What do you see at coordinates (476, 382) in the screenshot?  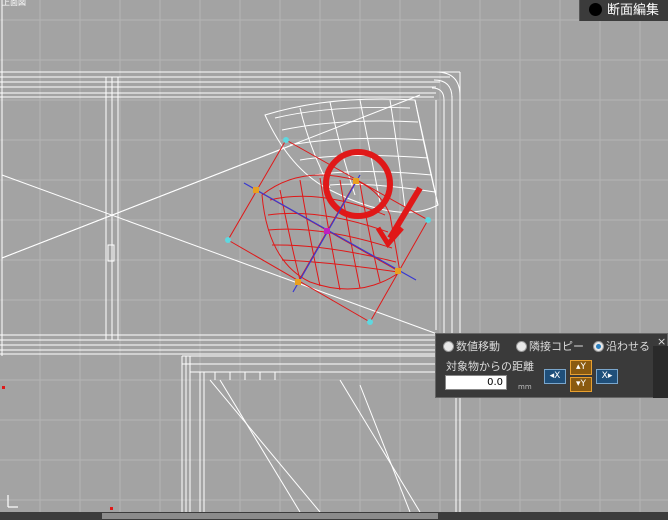 I see `distance-input: 0.0` at bounding box center [476, 382].